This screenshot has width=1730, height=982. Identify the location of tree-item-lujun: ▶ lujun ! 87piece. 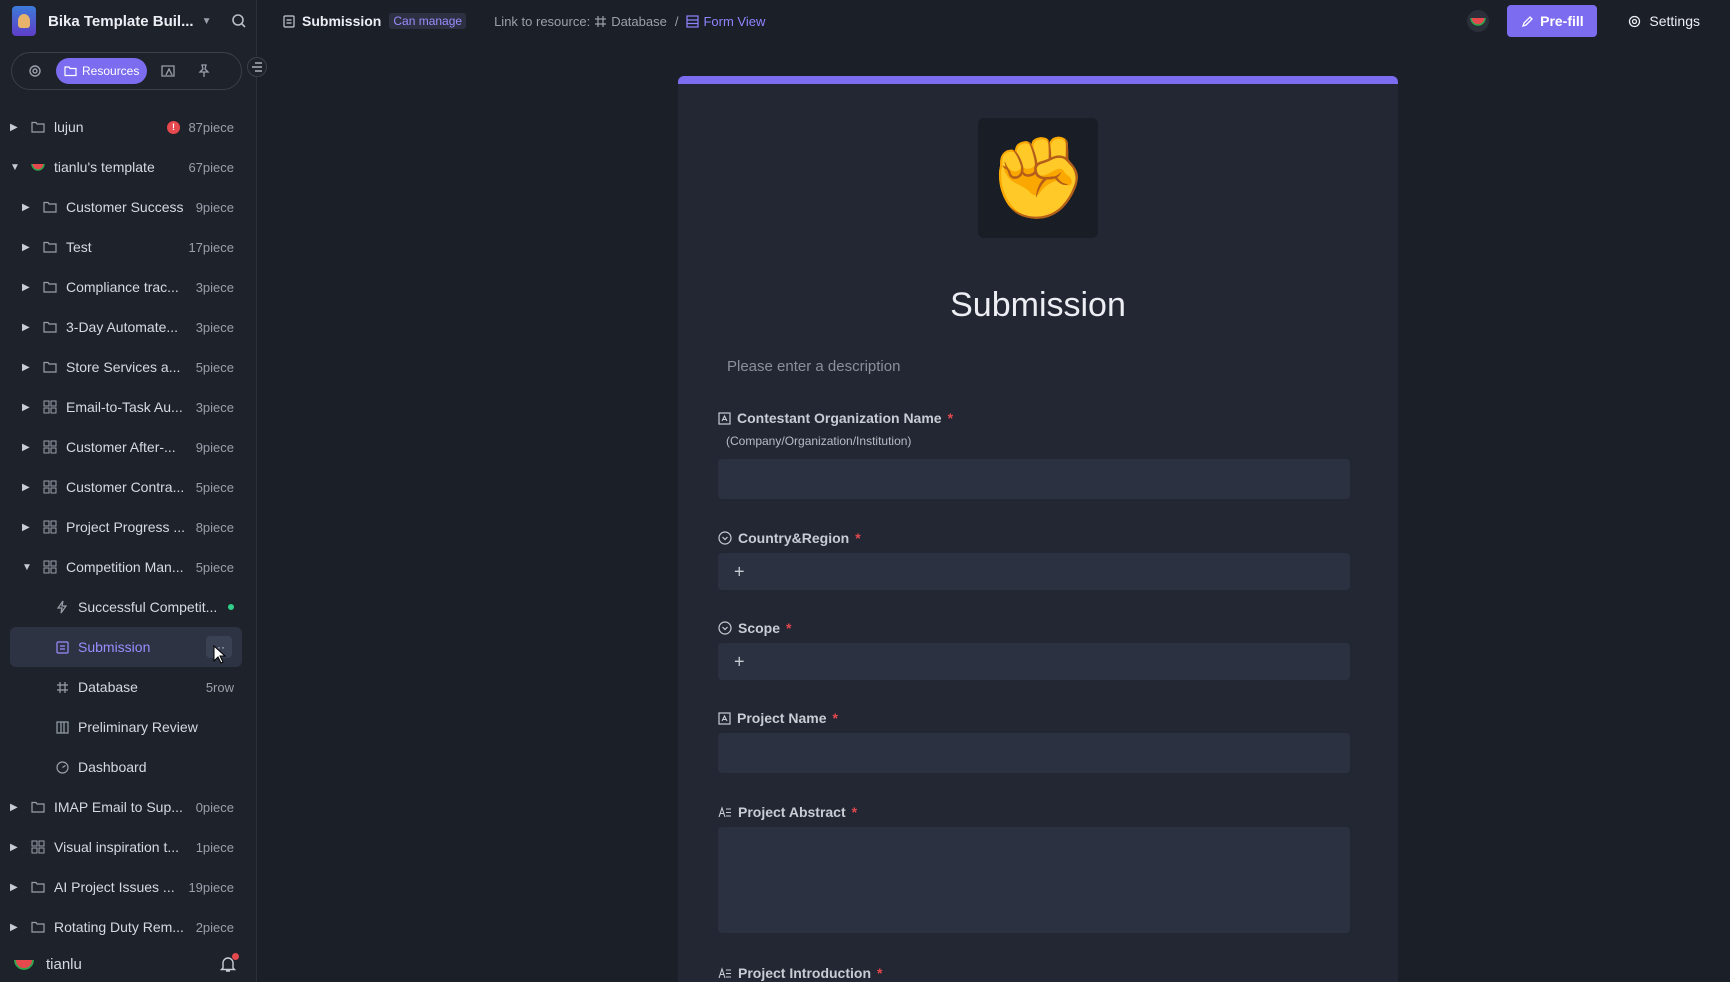
(126, 127).